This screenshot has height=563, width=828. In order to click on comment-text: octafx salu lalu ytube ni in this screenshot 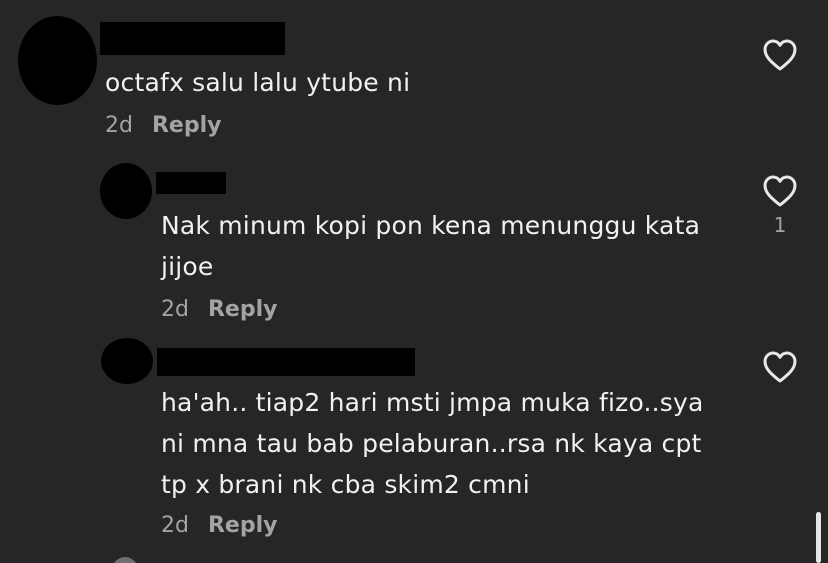, I will do `click(257, 82)`.